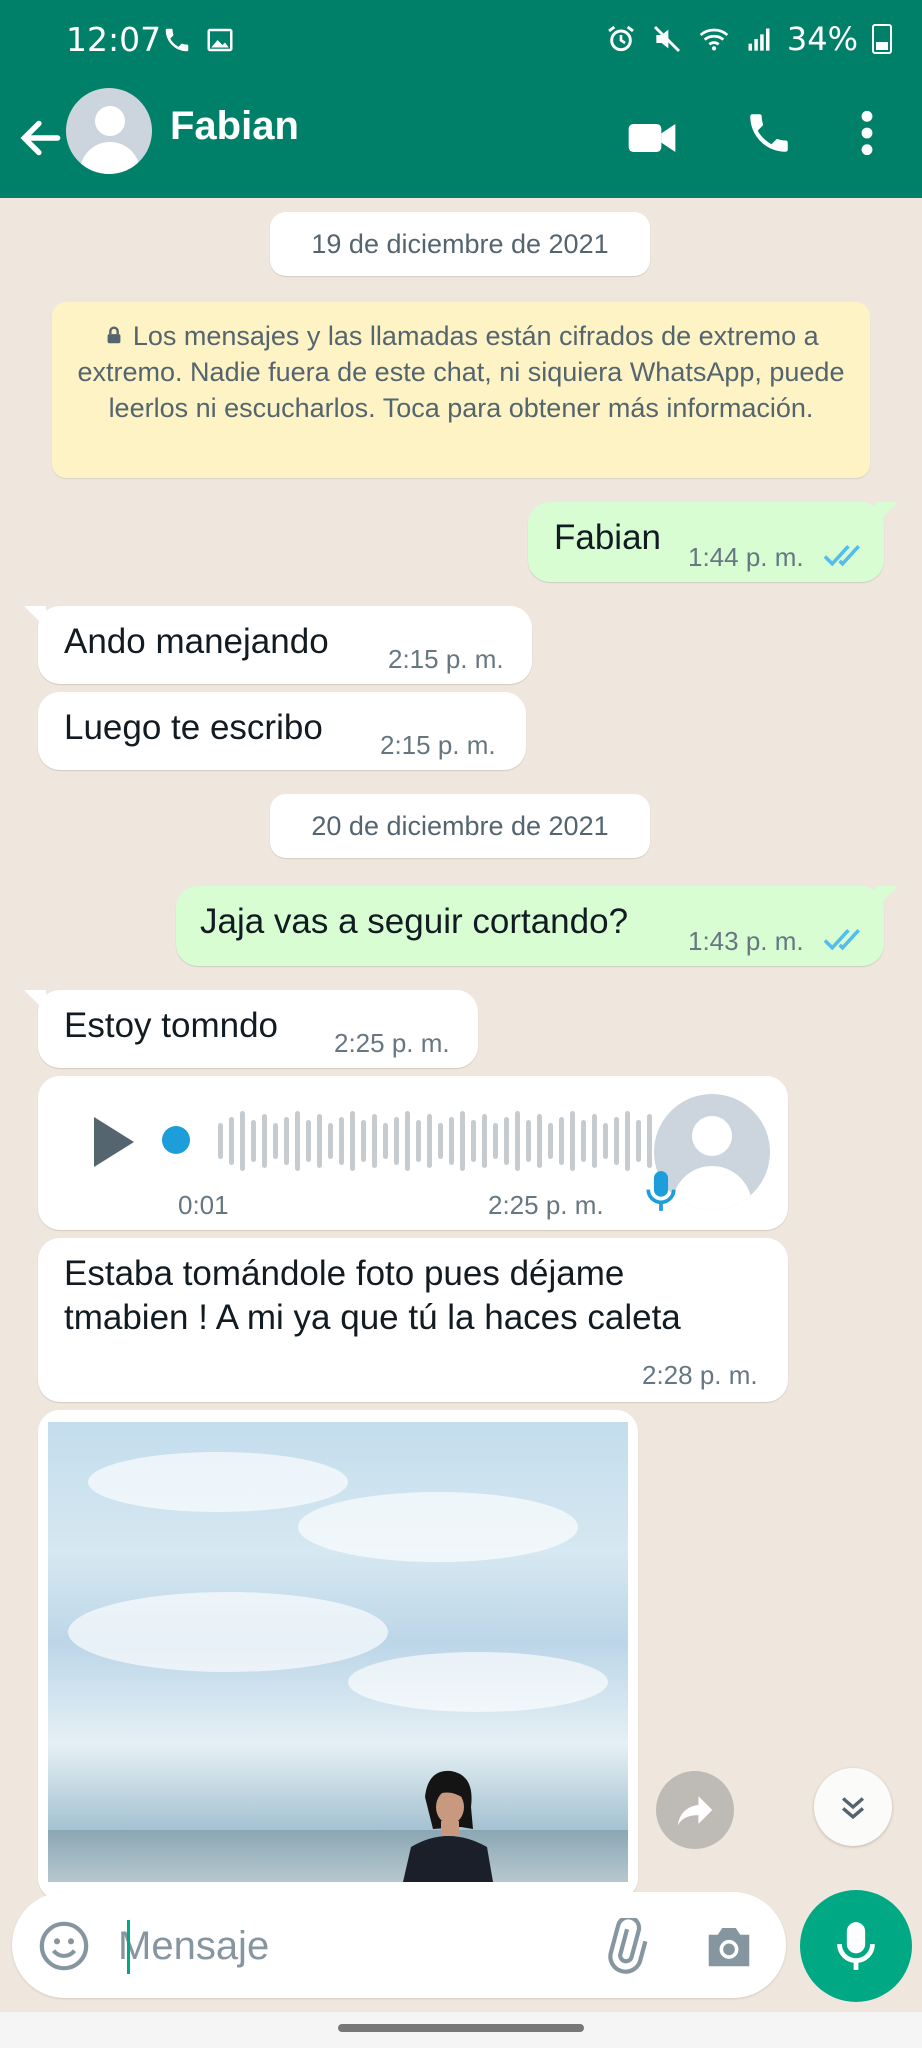 Image resolution: width=922 pixels, height=2048 pixels. What do you see at coordinates (729, 1946) in the screenshot?
I see `camera-icon` at bounding box center [729, 1946].